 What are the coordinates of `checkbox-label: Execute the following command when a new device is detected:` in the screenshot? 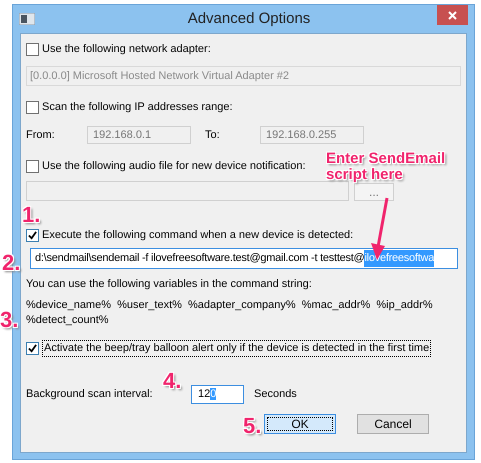 It's located at (198, 235).